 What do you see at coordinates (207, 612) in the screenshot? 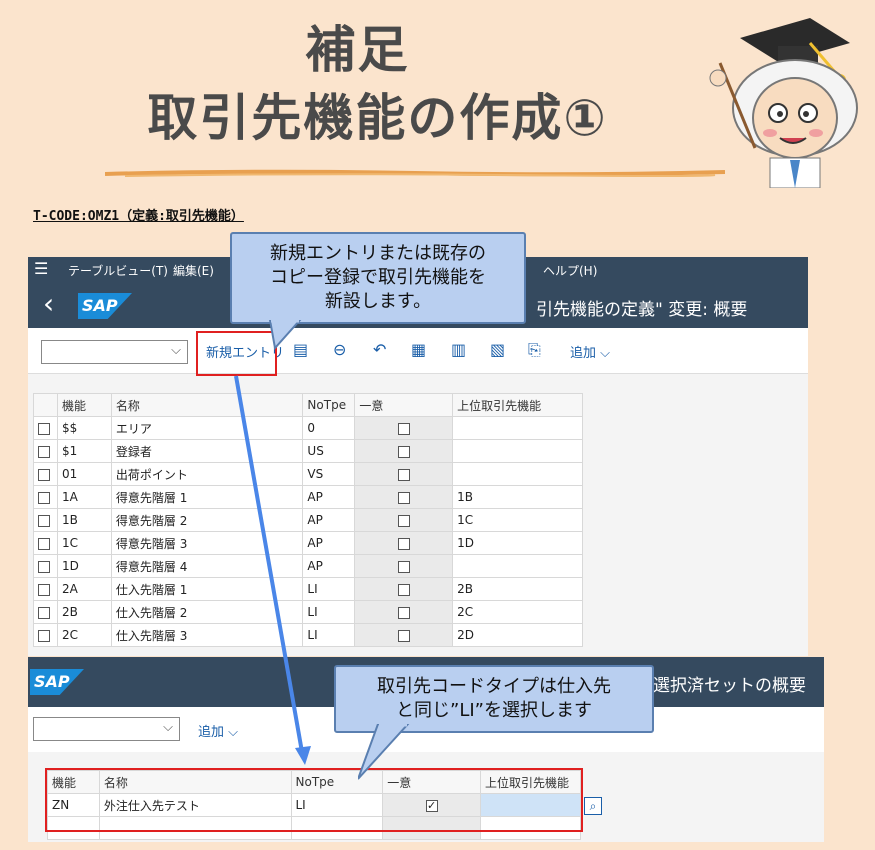
I see `cell-name: 仕入先階層 2` at bounding box center [207, 612].